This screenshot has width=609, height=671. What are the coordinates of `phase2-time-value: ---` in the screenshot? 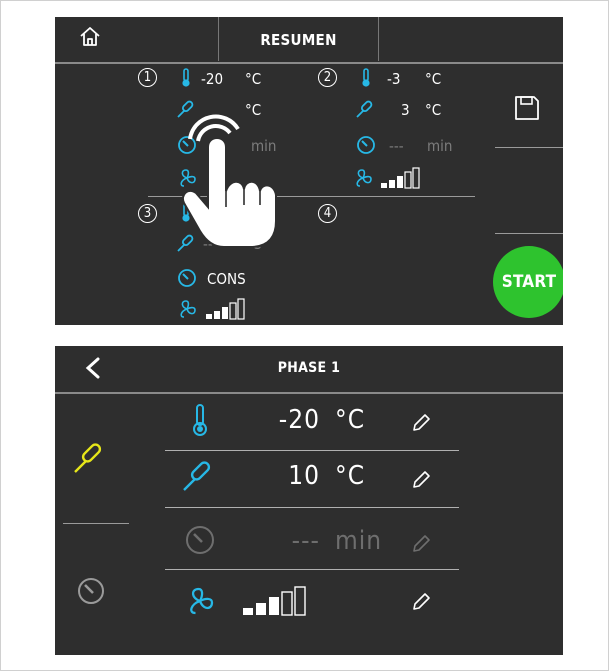 It's located at (396, 146).